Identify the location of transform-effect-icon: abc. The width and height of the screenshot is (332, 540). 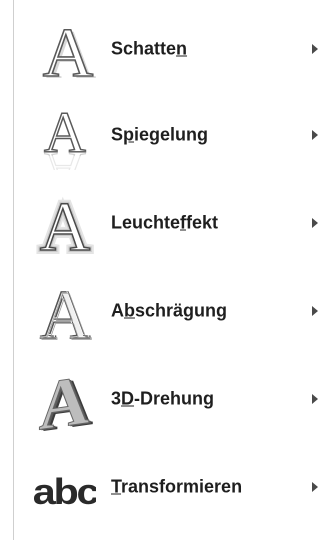
(65, 492).